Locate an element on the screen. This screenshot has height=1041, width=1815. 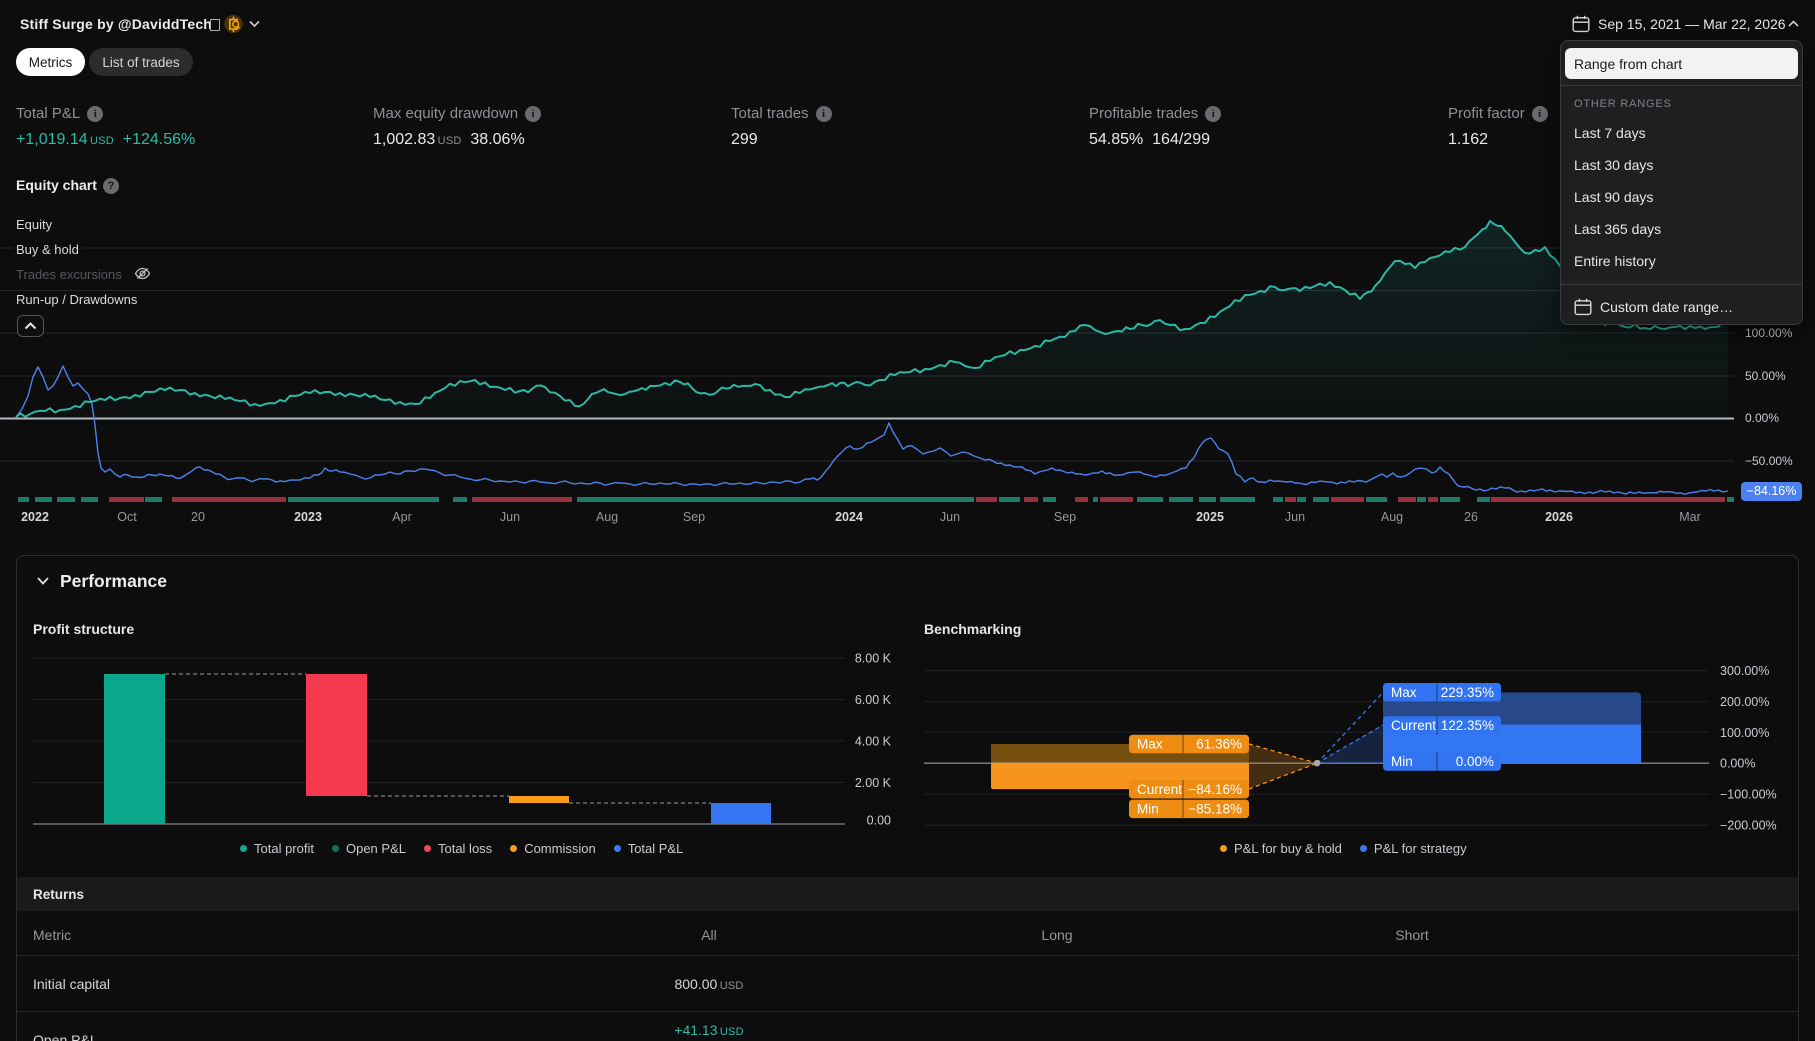
svg-text: 200.00% is located at coordinates (1744, 702).